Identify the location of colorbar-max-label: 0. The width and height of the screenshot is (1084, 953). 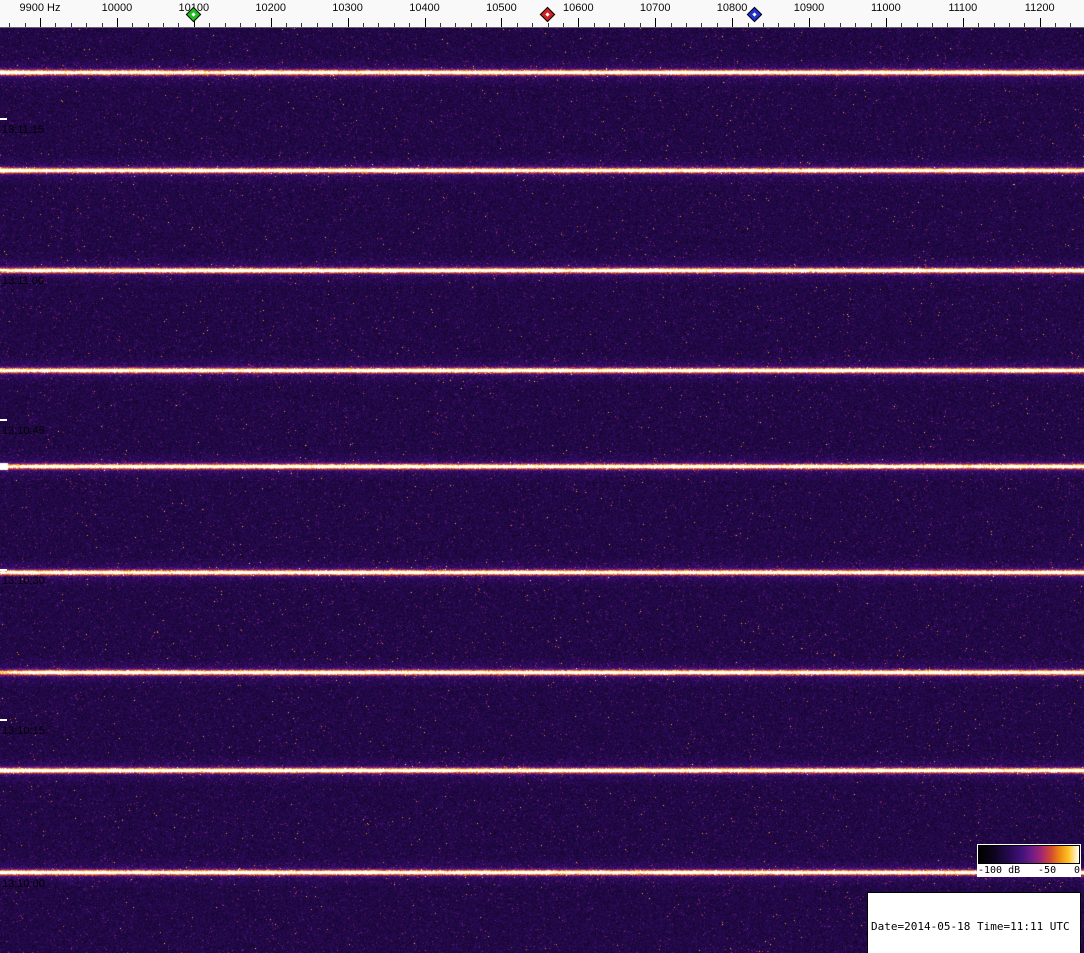
(1076, 870).